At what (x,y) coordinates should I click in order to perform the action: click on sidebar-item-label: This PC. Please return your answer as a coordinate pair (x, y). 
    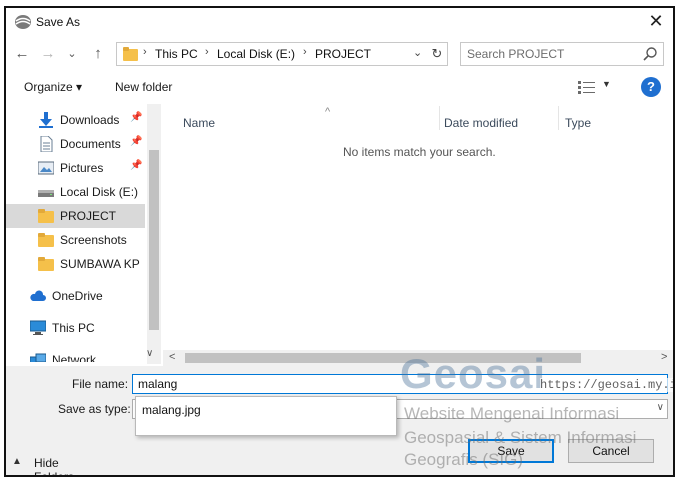
    Looking at the image, I should click on (73, 328).